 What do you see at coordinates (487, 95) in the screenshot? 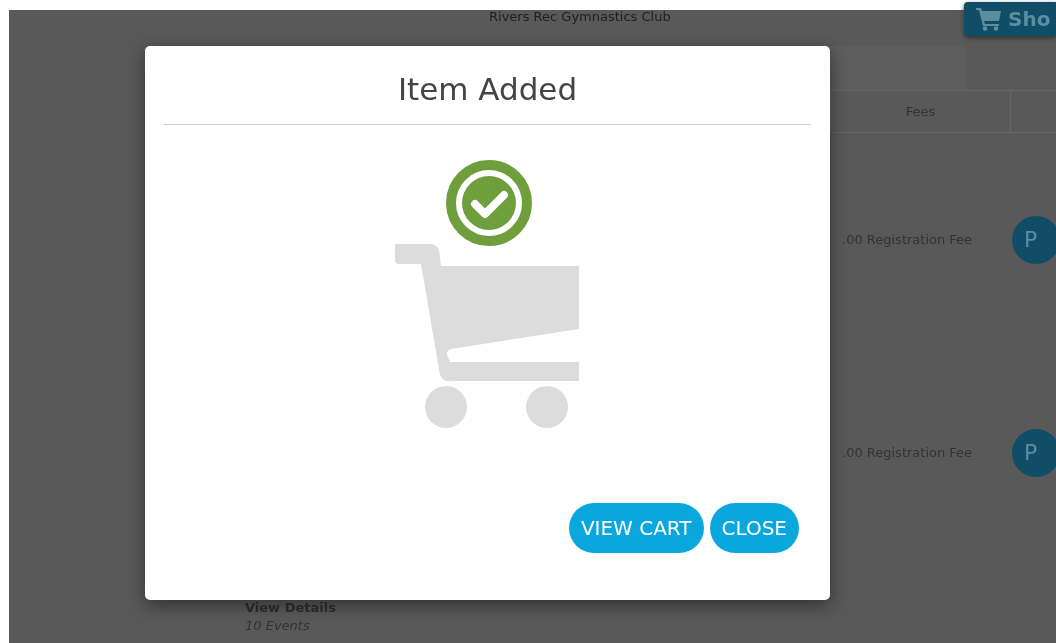
I see `dialog-title: Item Added` at bounding box center [487, 95].